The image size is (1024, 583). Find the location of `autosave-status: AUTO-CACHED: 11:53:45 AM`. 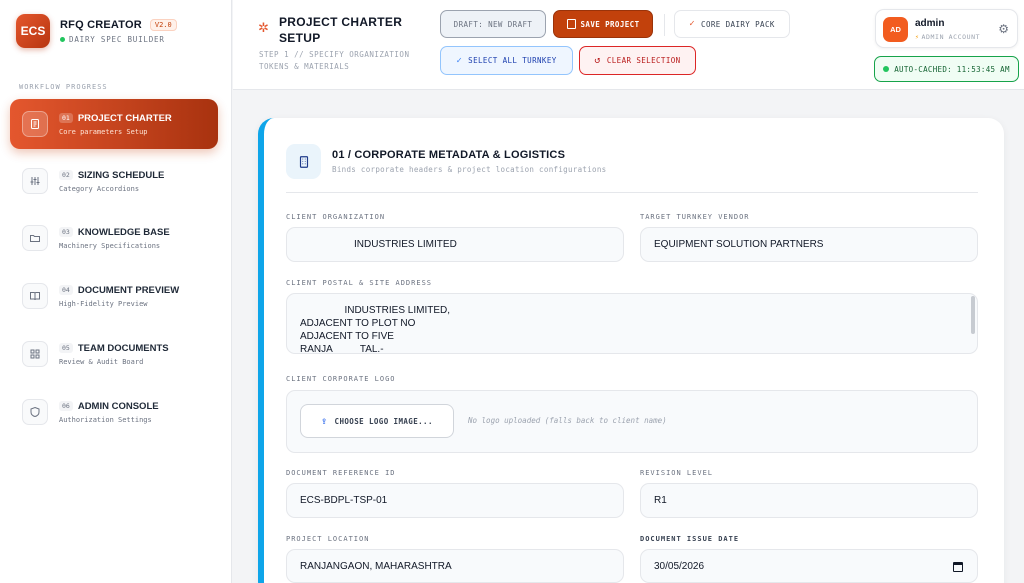

autosave-status: AUTO-CACHED: 11:53:45 AM is located at coordinates (946, 69).